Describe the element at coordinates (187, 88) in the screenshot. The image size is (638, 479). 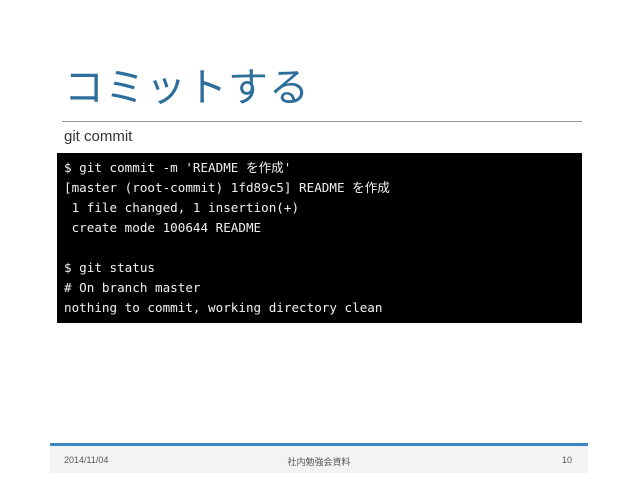
I see `slide-title: コミットする` at that location.